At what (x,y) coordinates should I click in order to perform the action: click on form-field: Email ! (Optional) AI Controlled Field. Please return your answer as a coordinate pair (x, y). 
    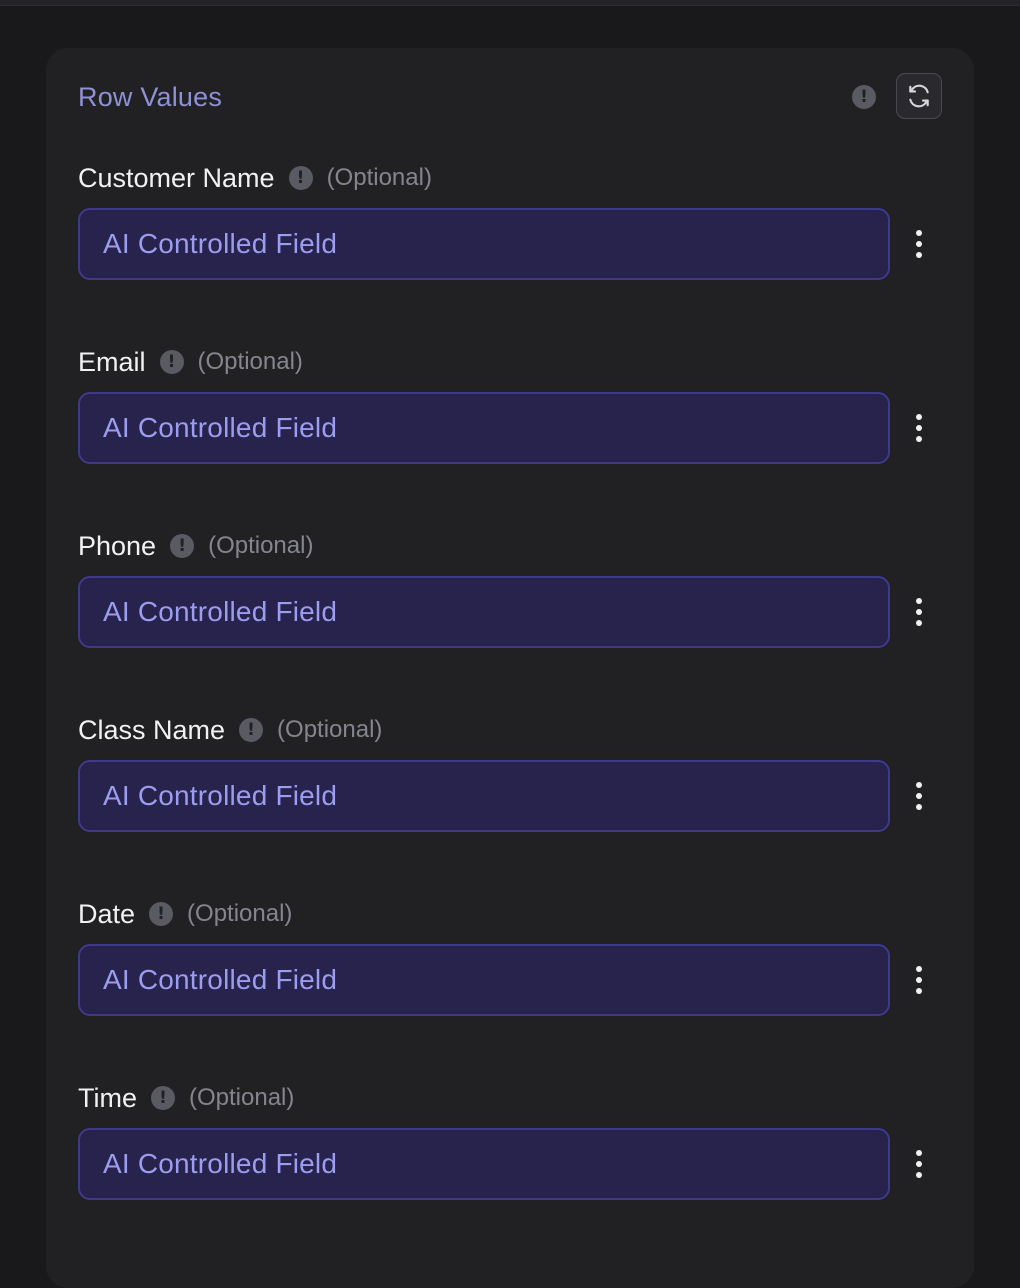
    Looking at the image, I should click on (510, 409).